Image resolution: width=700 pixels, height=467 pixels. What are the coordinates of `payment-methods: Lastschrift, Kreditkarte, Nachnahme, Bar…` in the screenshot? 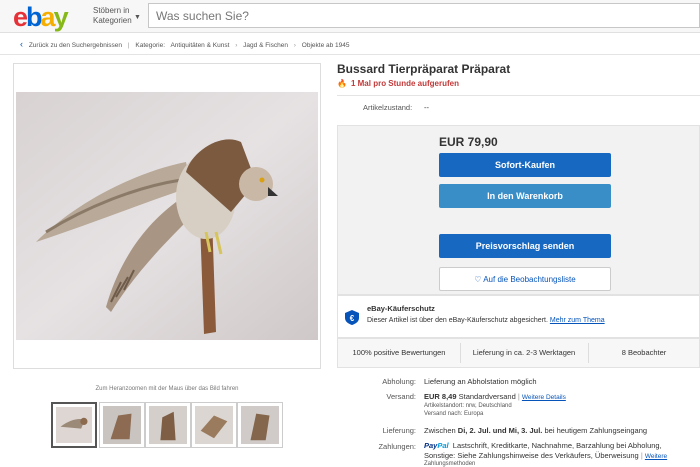 It's located at (557, 445).